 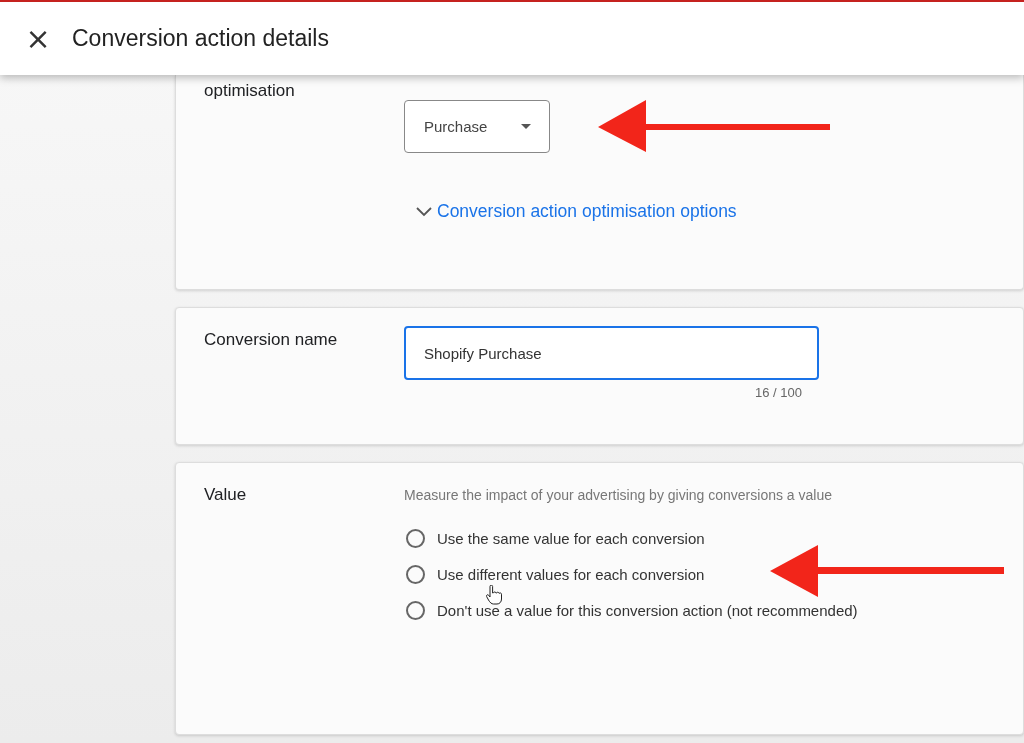 I want to click on character-counter: 16 / 100, so click(x=778, y=392).